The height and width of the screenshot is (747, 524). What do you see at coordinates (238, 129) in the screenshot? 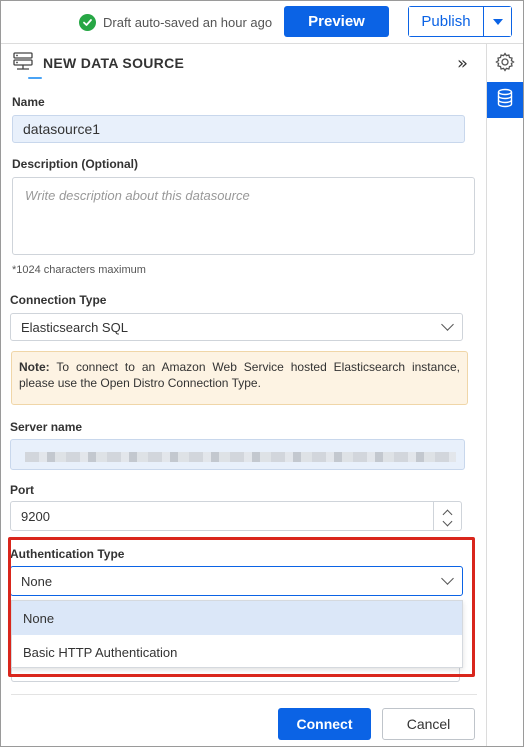
I see `name-input: datasource1` at bounding box center [238, 129].